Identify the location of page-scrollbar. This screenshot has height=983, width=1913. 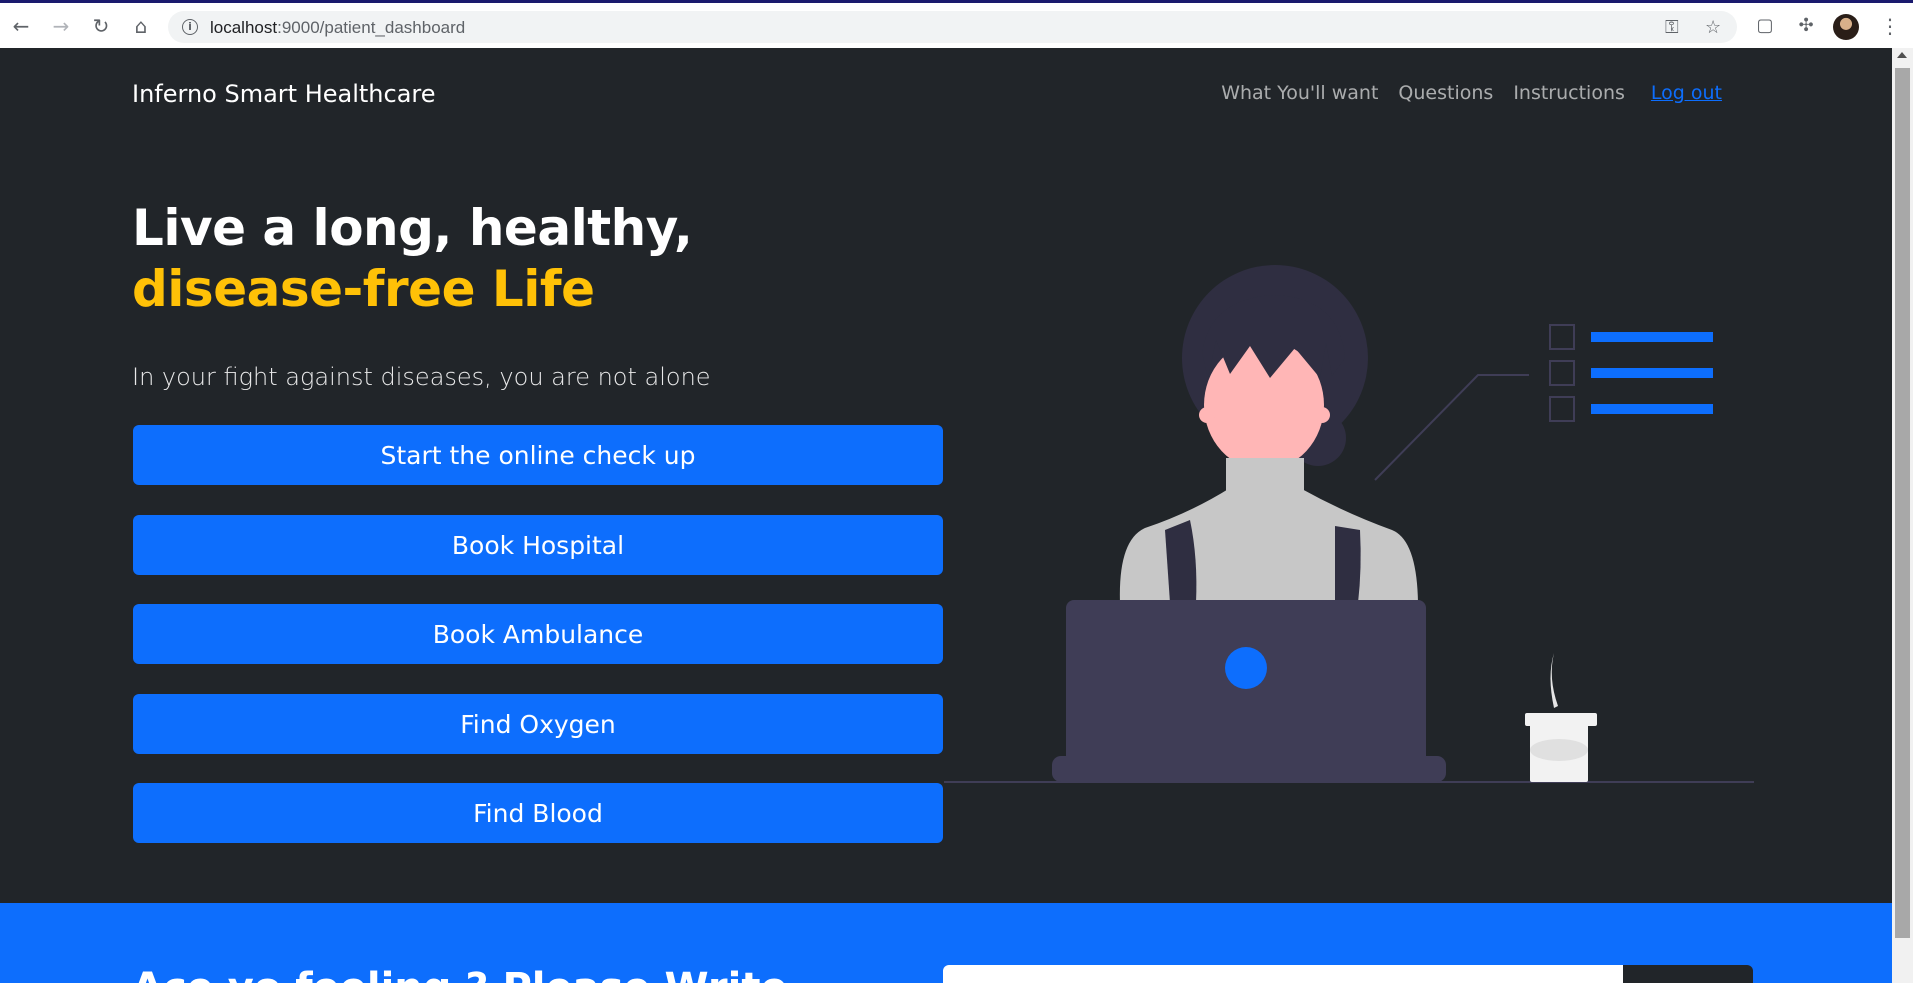
(1902, 515).